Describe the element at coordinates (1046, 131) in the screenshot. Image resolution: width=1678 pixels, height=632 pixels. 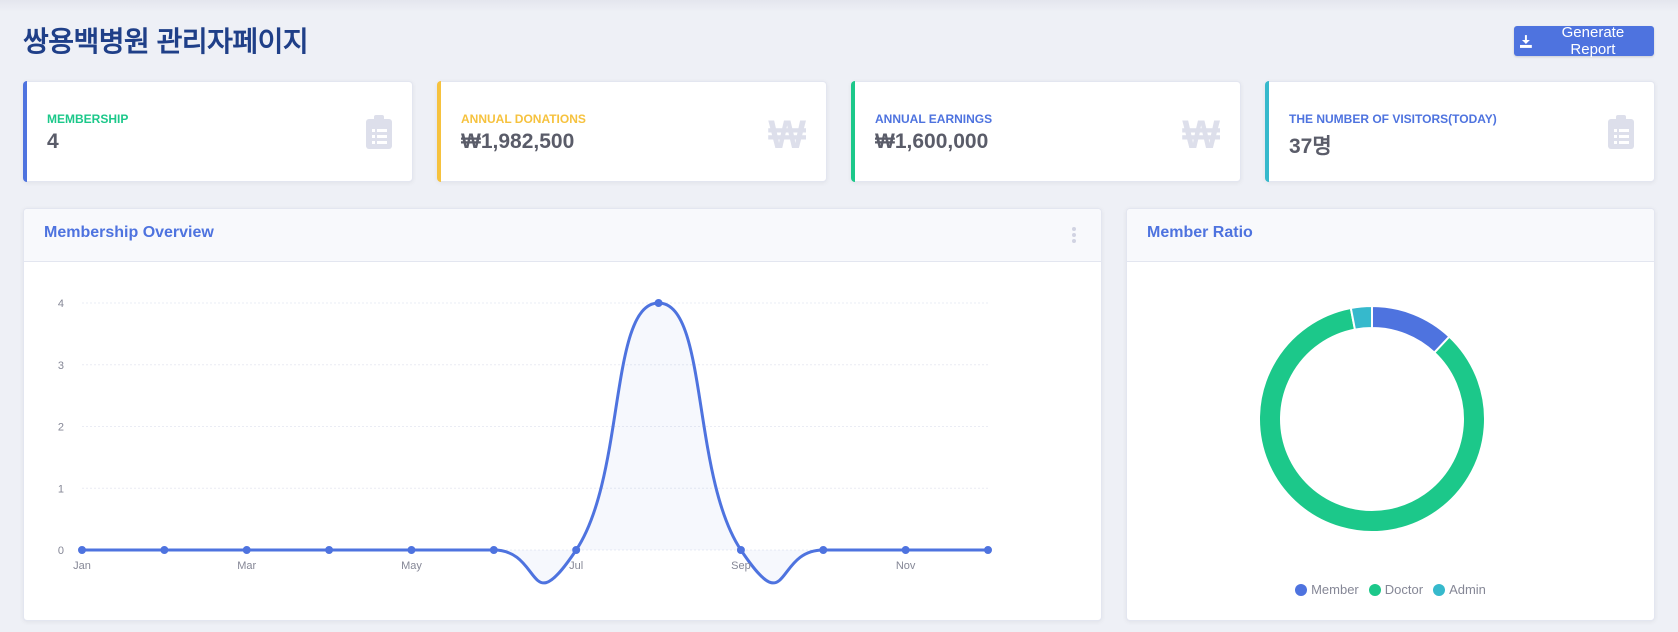
I see `stat-card-annual-earnings: ANNUAL EARNINGS ₩1,600,000 ₩` at that location.